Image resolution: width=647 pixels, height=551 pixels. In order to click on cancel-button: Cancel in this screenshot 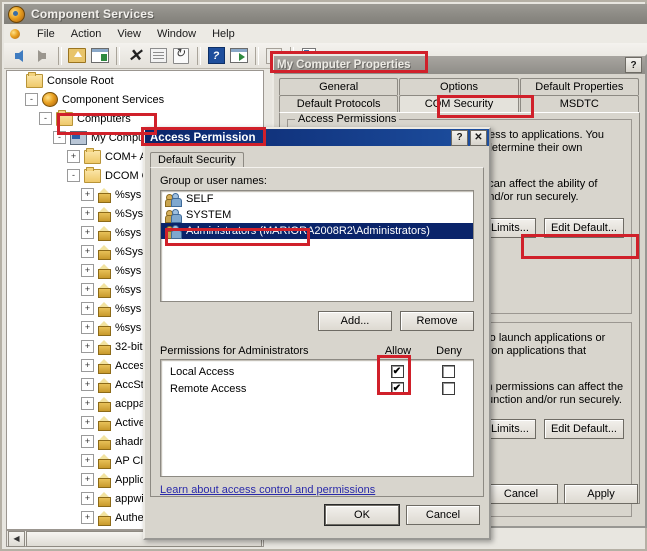, I will do `click(443, 515)`.